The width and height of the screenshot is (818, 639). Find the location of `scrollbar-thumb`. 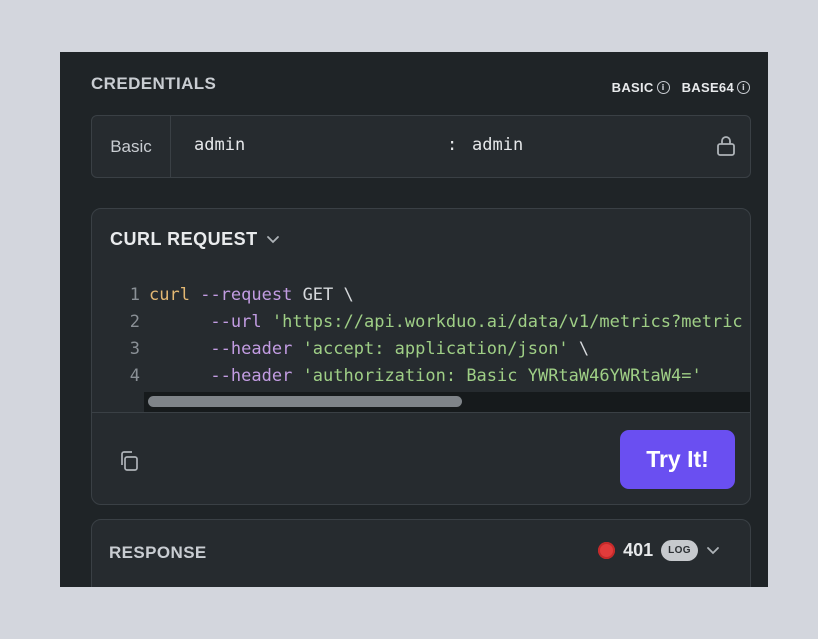

scrollbar-thumb is located at coordinates (305, 401).